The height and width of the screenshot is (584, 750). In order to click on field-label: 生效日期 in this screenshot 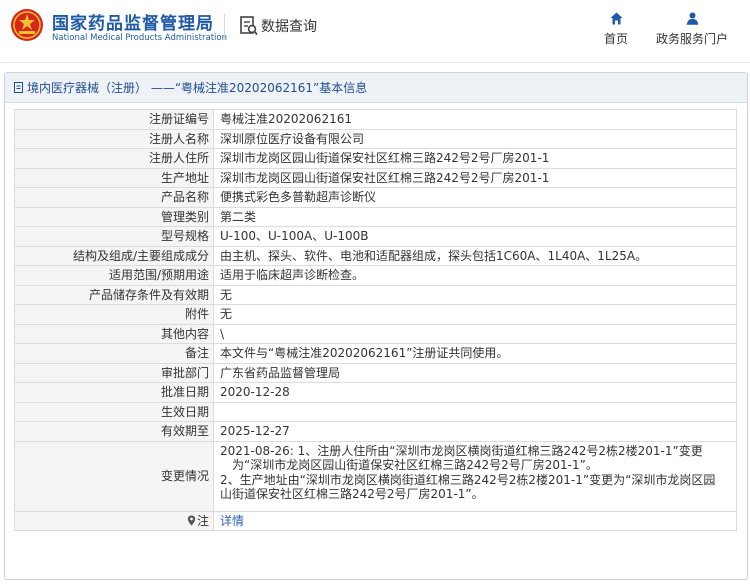, I will do `click(114, 411)`.